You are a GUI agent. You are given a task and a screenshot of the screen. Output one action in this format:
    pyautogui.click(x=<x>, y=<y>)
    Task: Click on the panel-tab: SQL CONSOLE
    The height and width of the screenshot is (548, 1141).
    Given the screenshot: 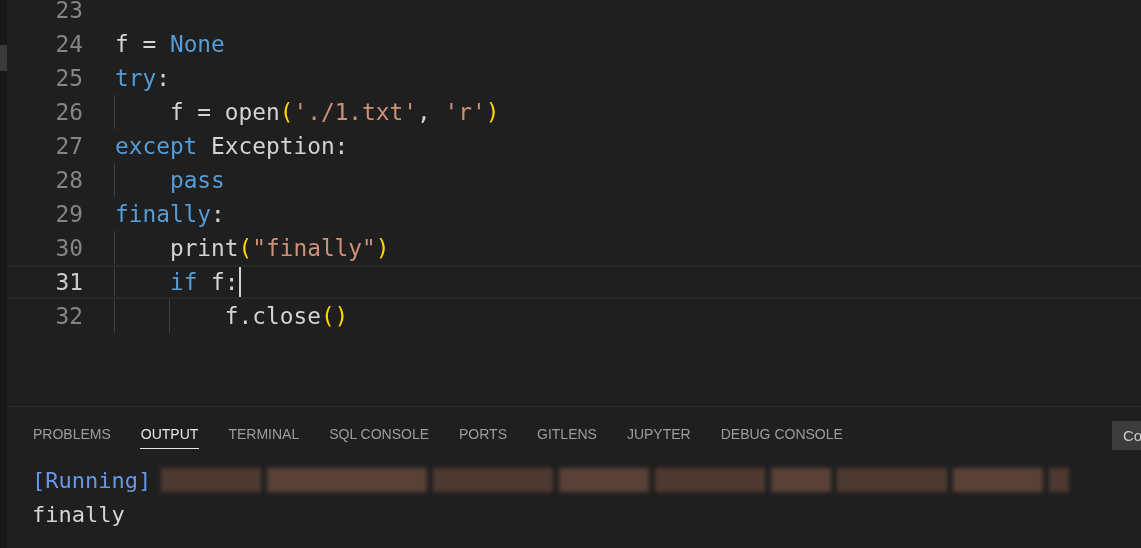 What is the action you would take?
    pyautogui.click(x=379, y=435)
    